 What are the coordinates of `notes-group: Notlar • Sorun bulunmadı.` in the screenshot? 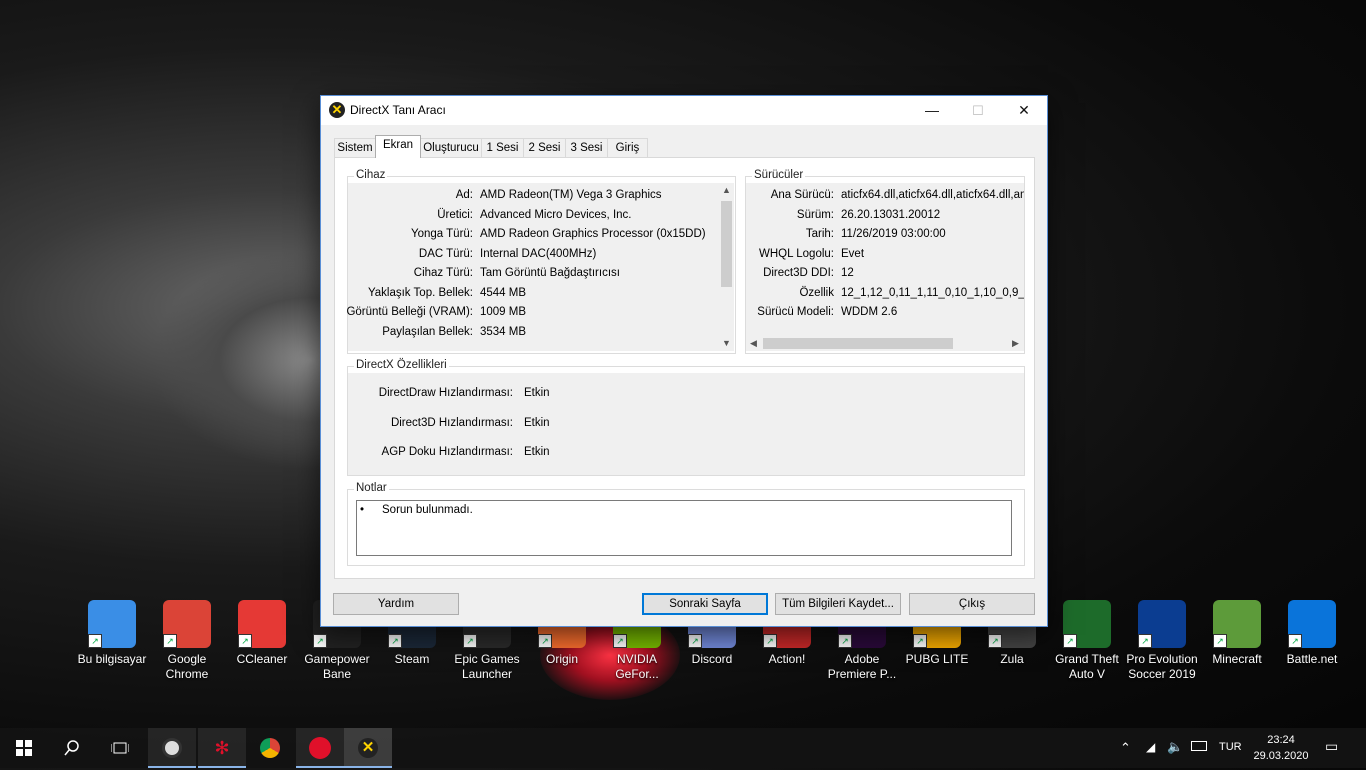 It's located at (686, 524).